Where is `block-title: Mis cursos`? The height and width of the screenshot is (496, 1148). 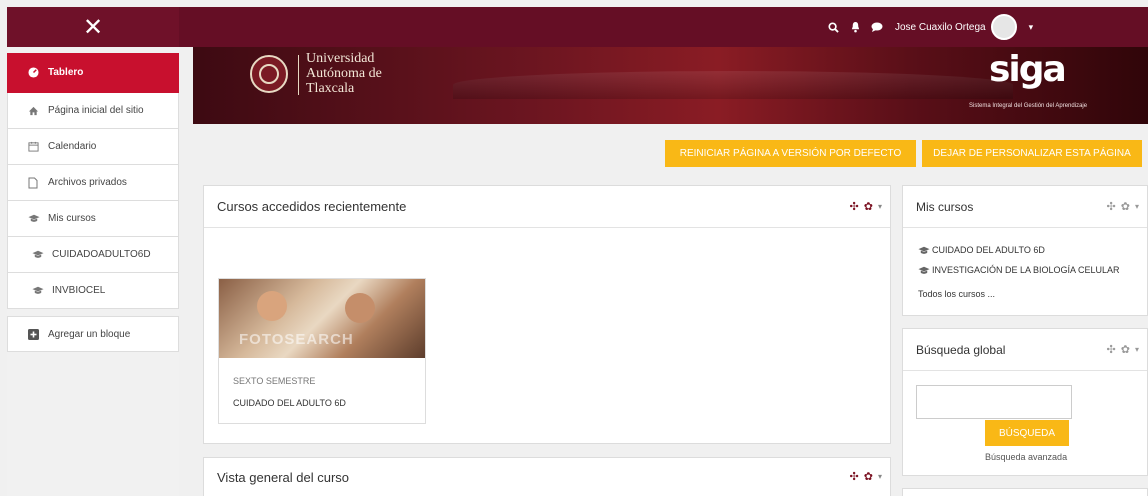 block-title: Mis cursos is located at coordinates (945, 206).